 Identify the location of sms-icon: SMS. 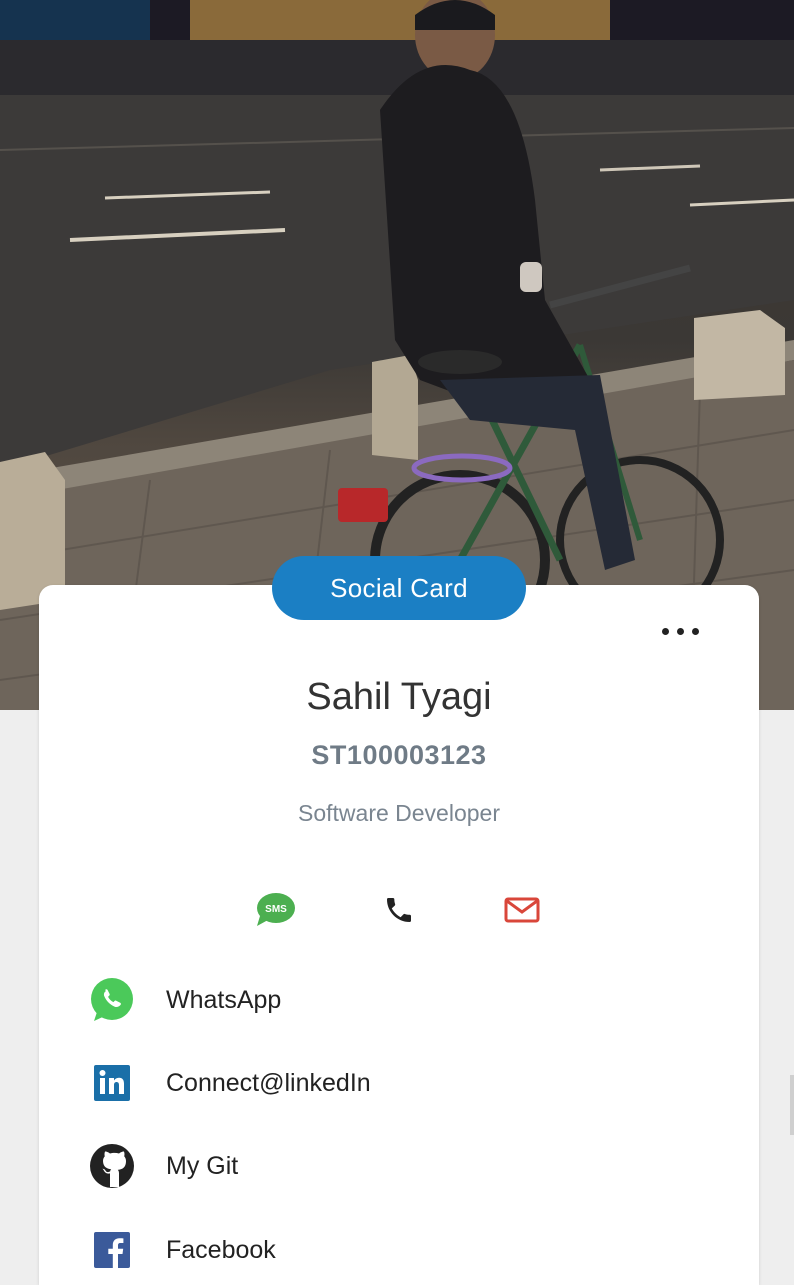
(276, 909).